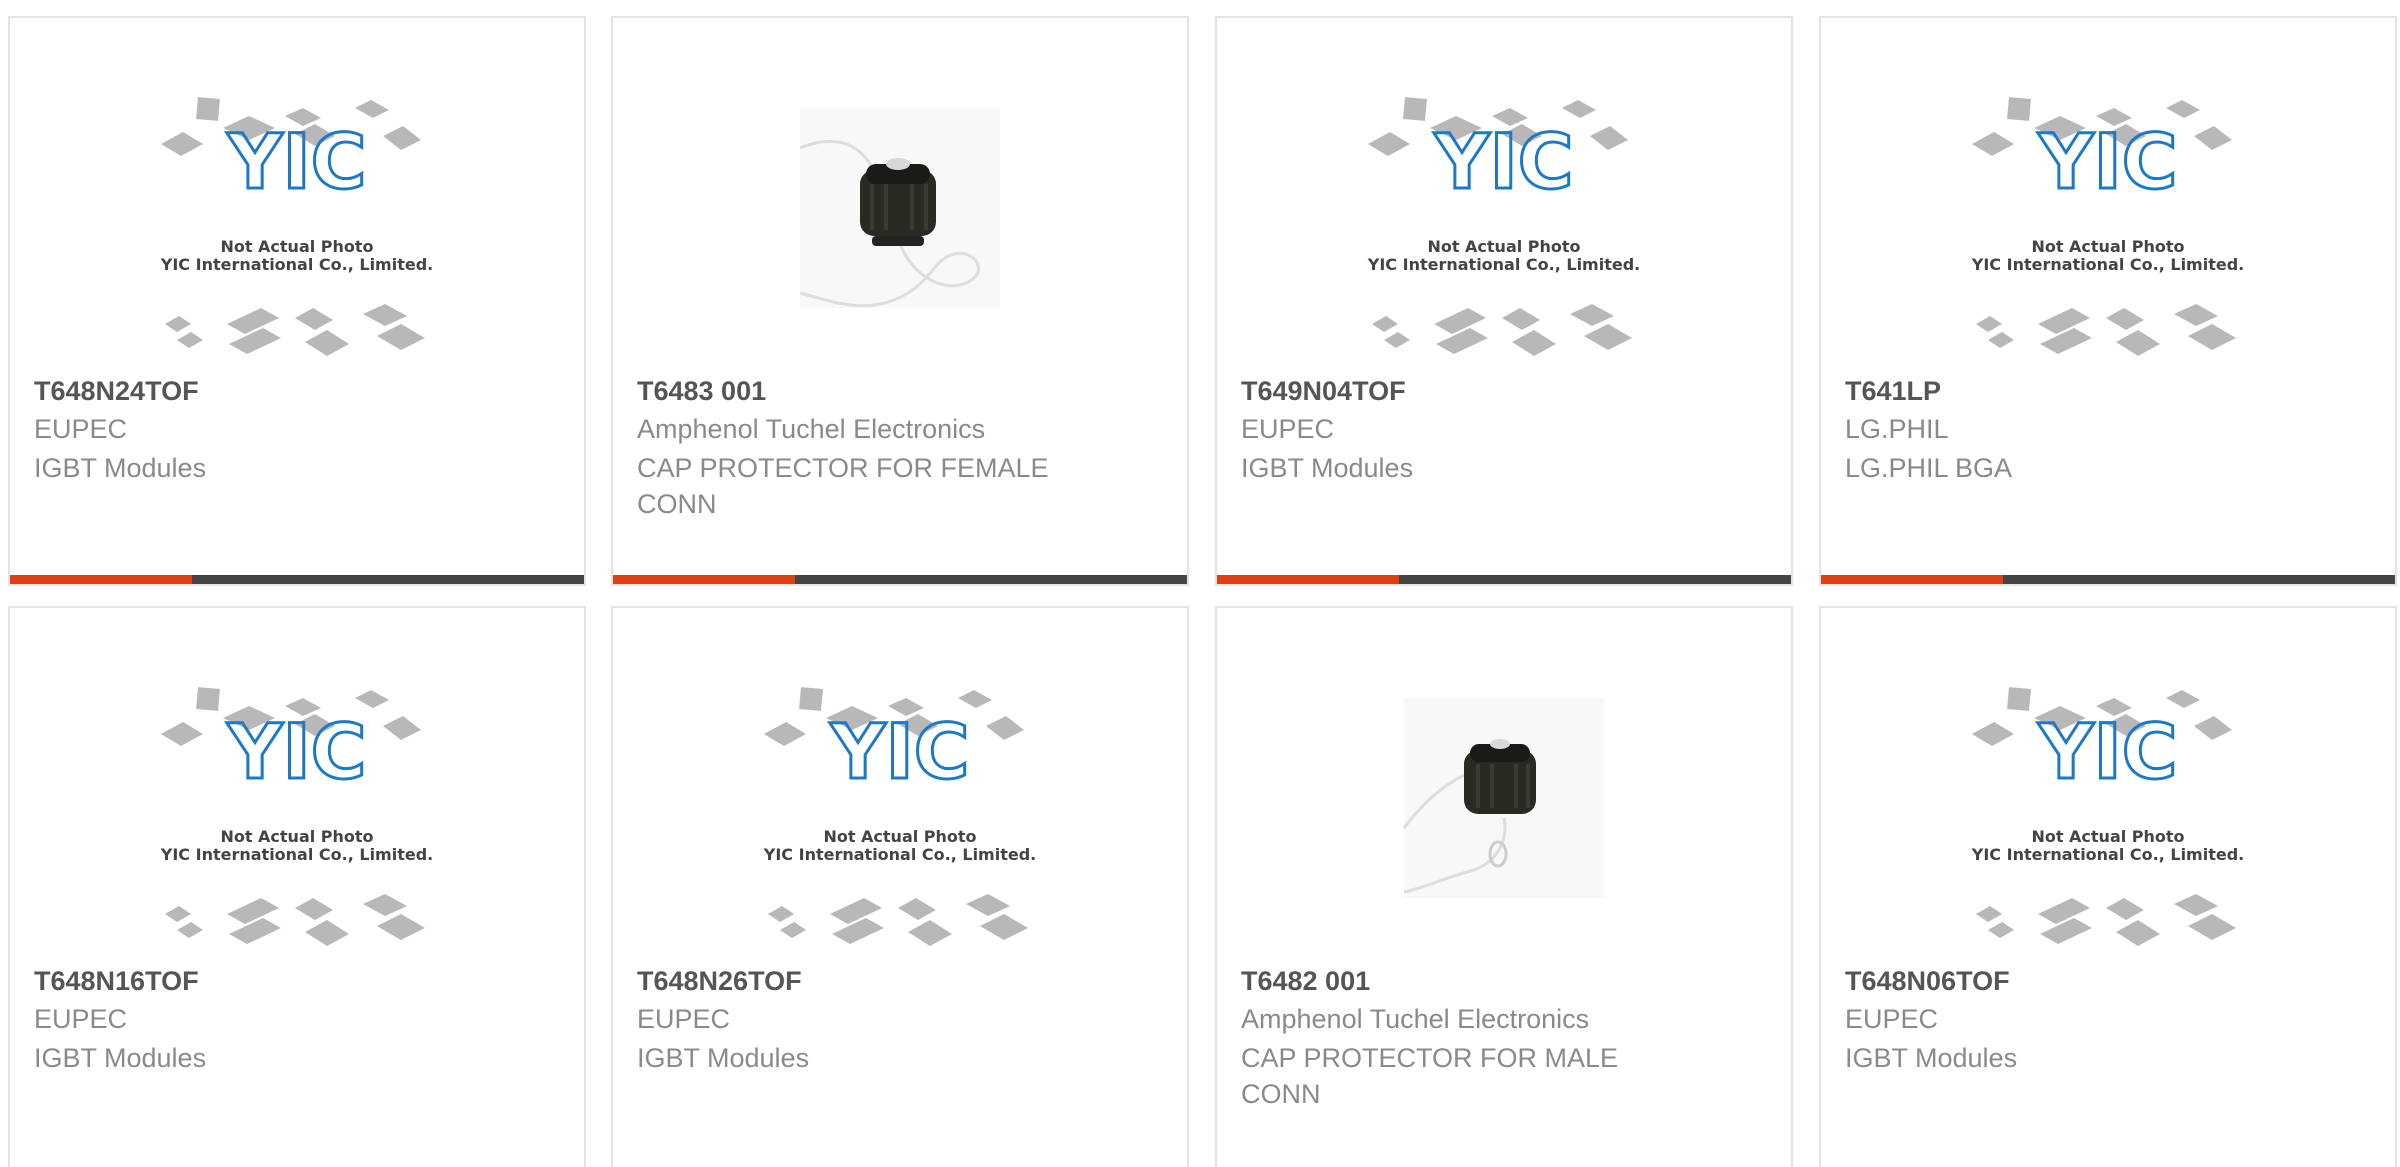 The width and height of the screenshot is (2400, 1167). I want to click on part-number-link: T648N06TOF, so click(1927, 981).